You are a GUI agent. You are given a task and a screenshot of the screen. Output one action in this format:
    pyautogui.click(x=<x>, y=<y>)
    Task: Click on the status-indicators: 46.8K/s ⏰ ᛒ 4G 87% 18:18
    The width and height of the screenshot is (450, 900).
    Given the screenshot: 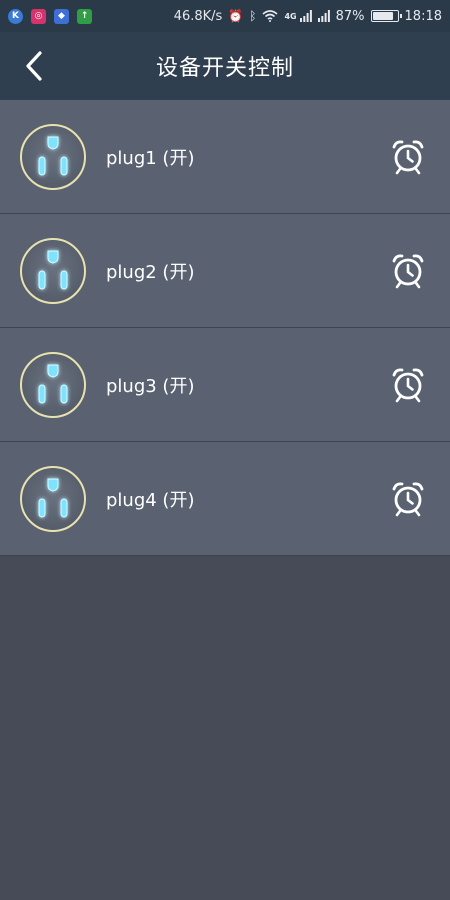 What is the action you would take?
    pyautogui.click(x=308, y=16)
    